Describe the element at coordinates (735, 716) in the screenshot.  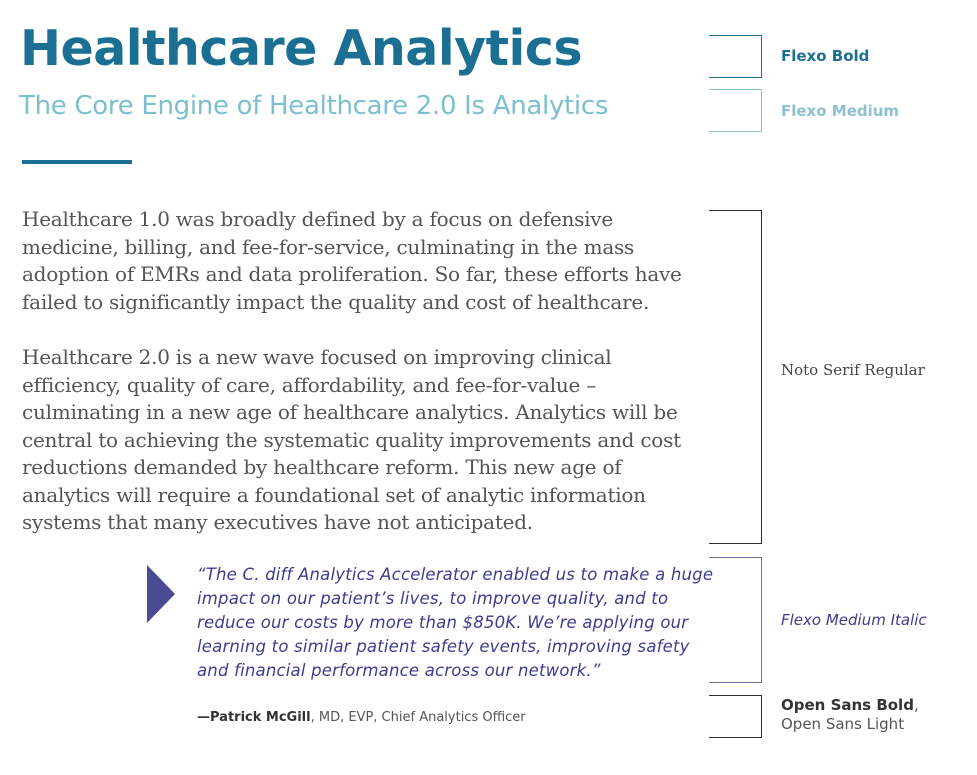
I see `attribution-font-bracket` at that location.